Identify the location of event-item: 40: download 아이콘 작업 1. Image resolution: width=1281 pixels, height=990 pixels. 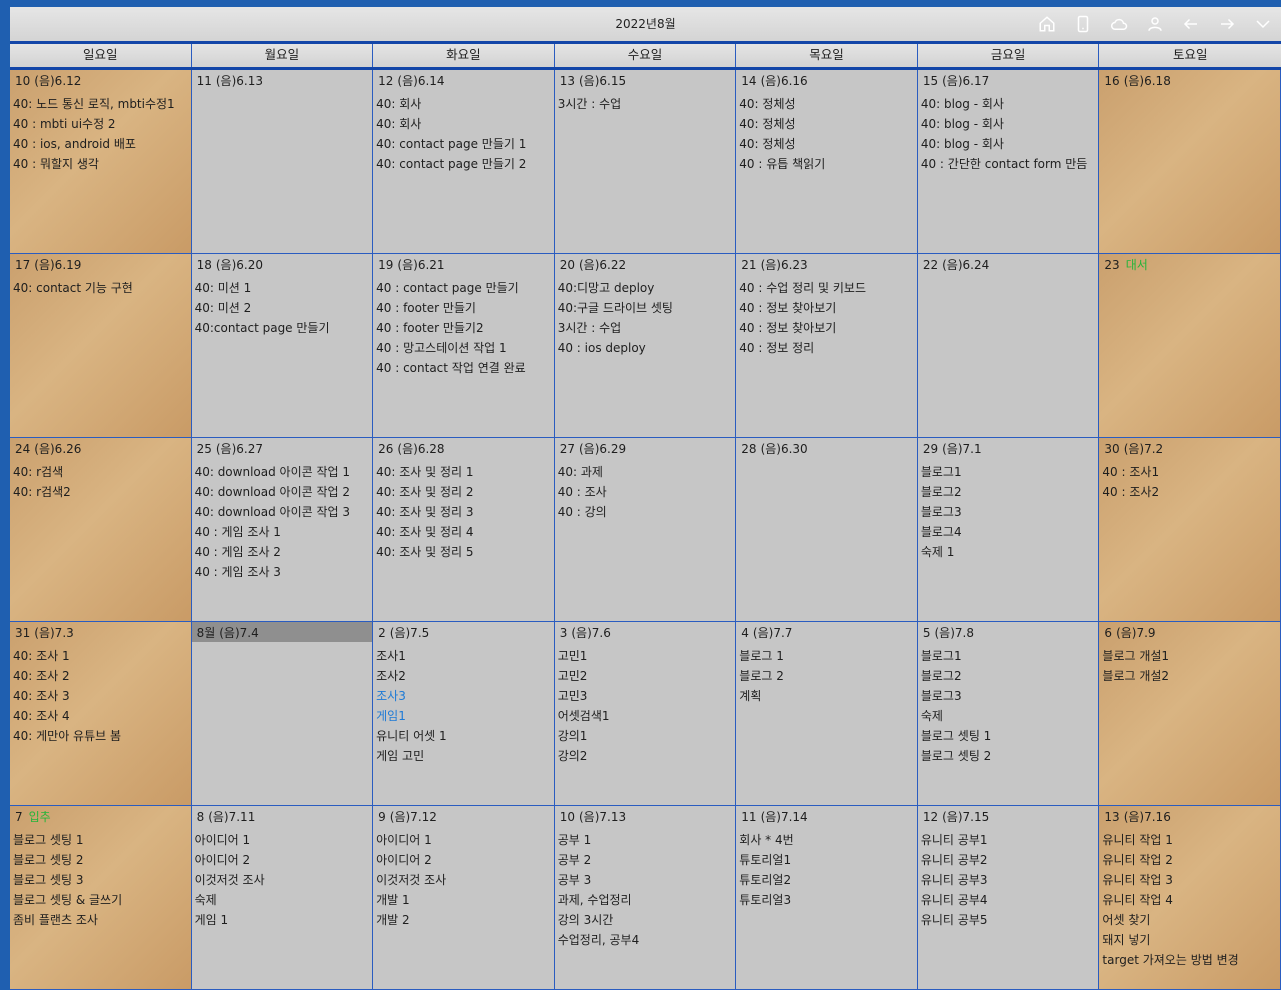
(284, 472).